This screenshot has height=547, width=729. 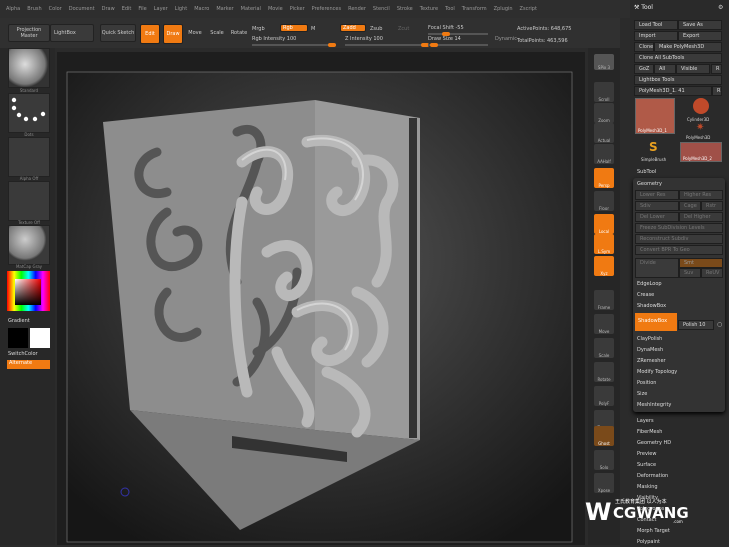 I want to click on shelf-floor-button: Floor, so click(x=604, y=201).